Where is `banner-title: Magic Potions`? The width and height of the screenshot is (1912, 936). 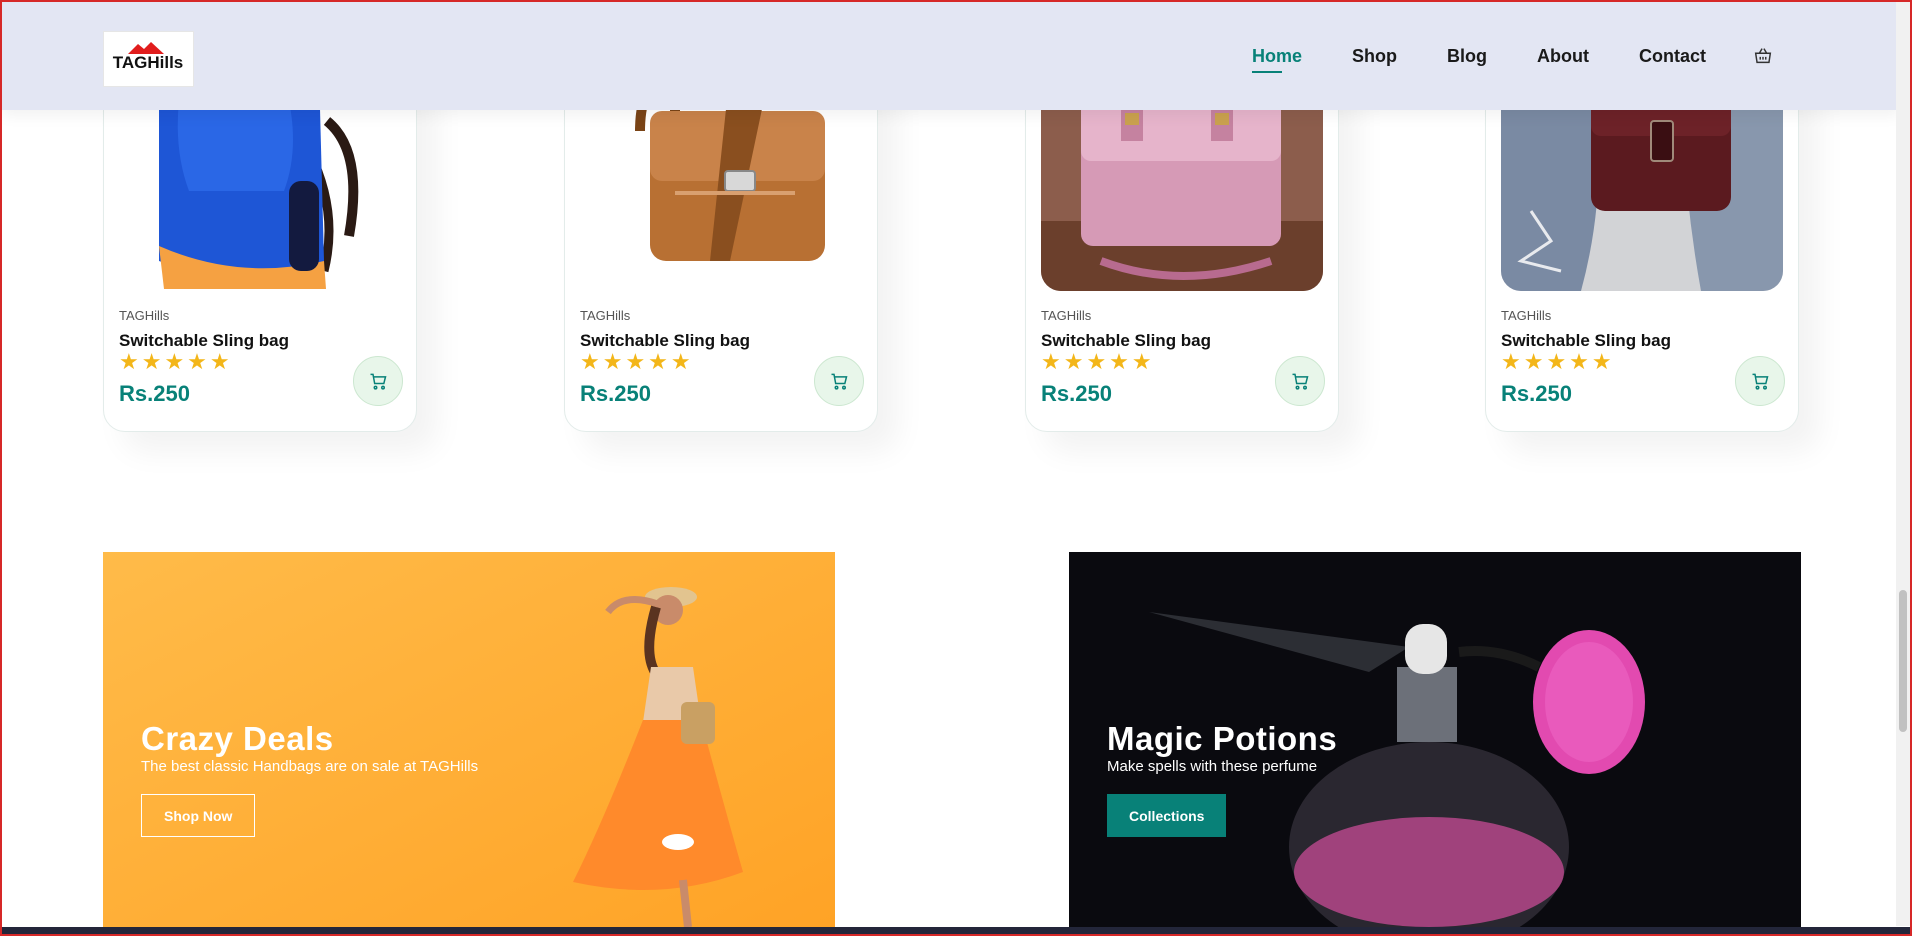 banner-title: Magic Potions is located at coordinates (1222, 738).